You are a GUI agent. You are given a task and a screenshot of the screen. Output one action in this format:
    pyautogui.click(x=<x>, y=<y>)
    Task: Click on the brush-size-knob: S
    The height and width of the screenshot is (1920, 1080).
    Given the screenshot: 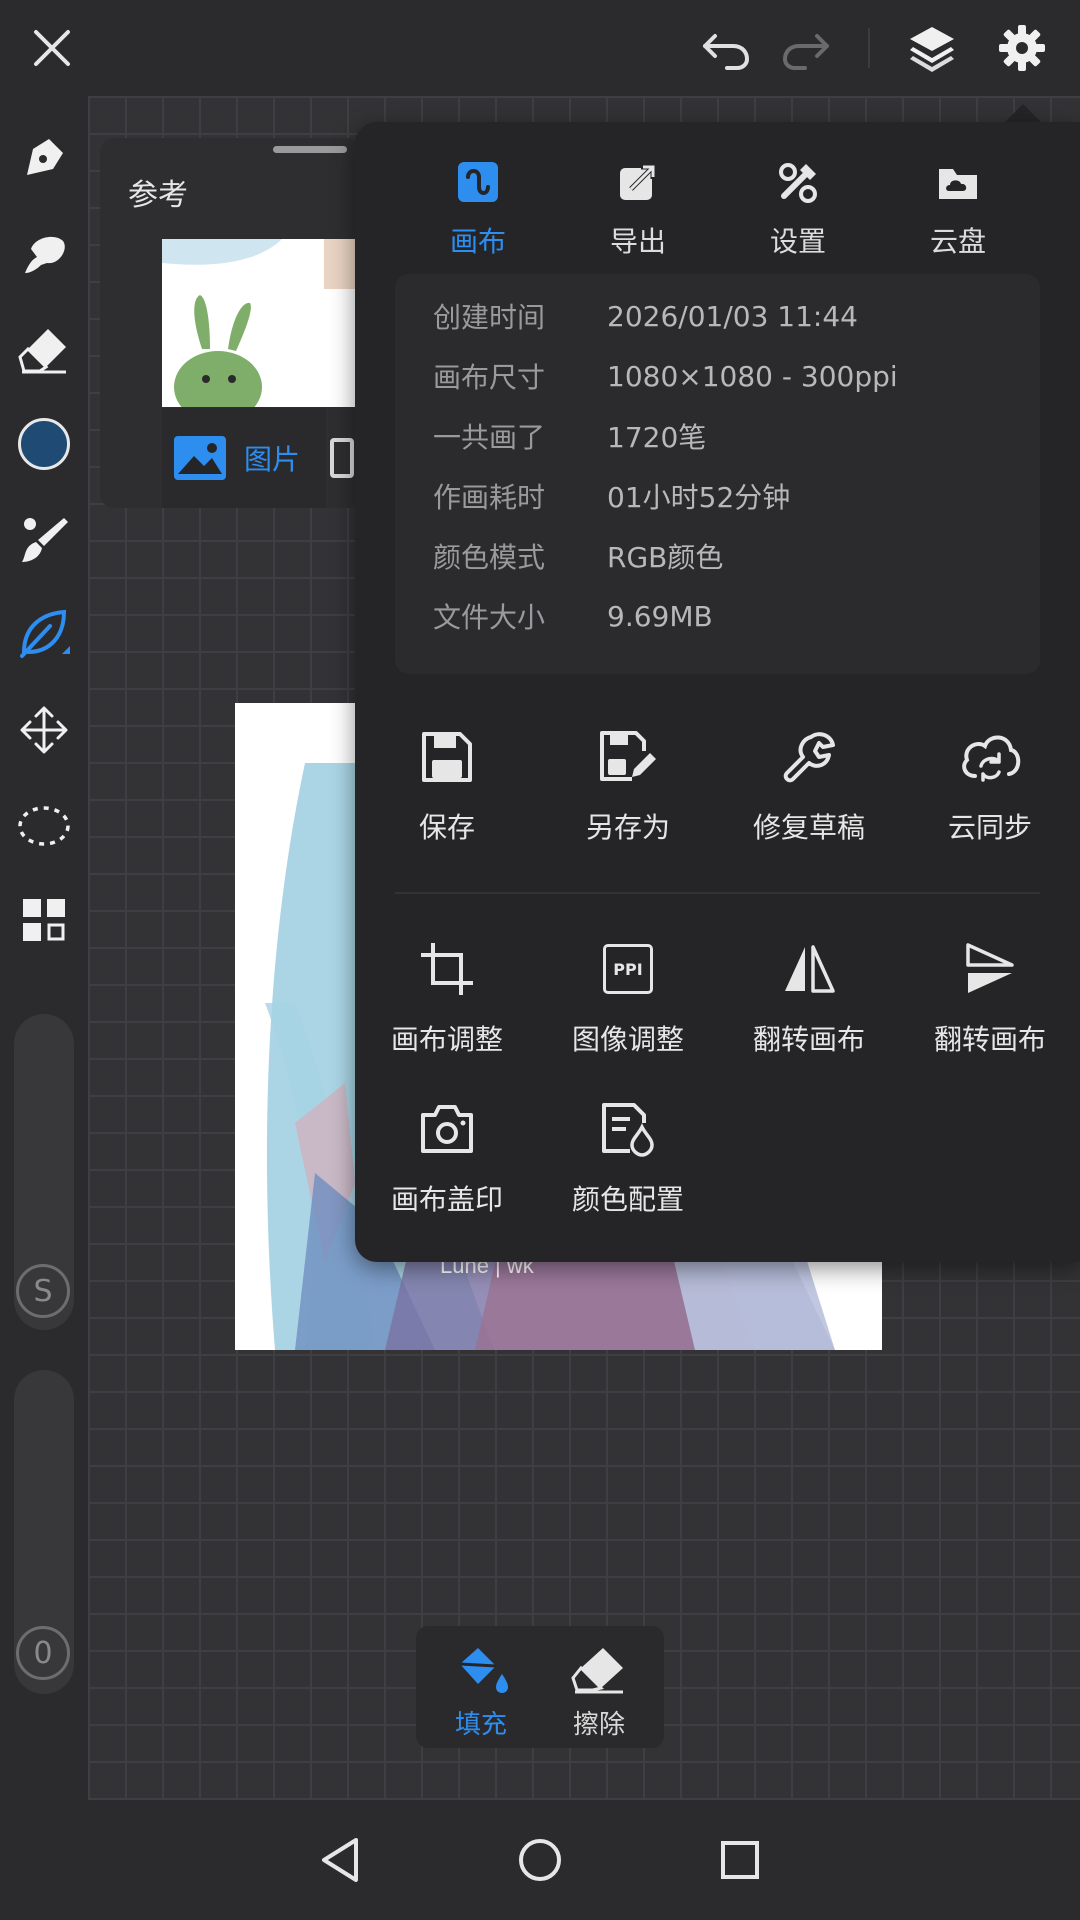 What is the action you would take?
    pyautogui.click(x=43, y=1291)
    